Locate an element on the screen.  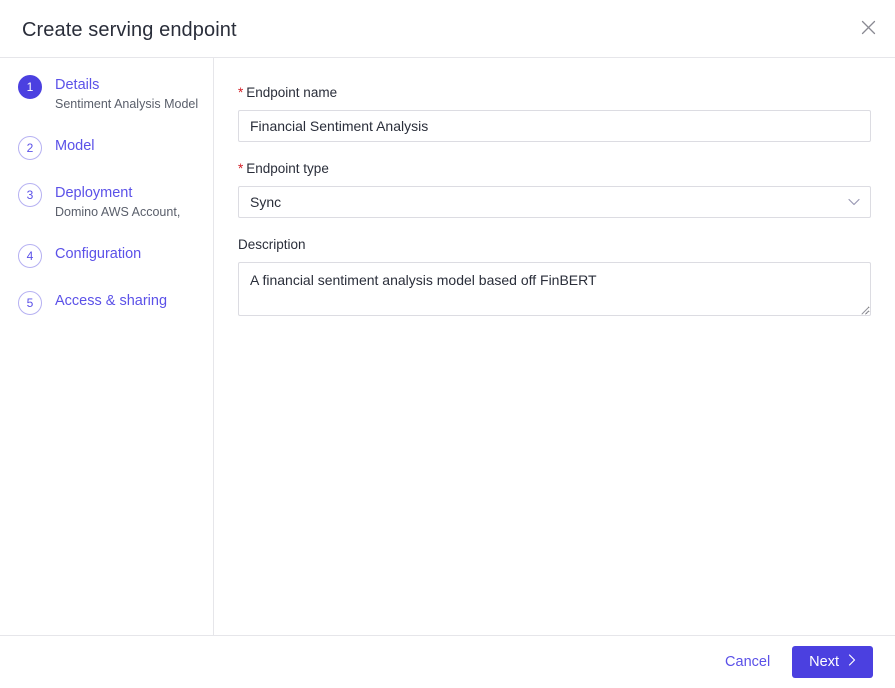
step-number-badge: 2 is located at coordinates (30, 148).